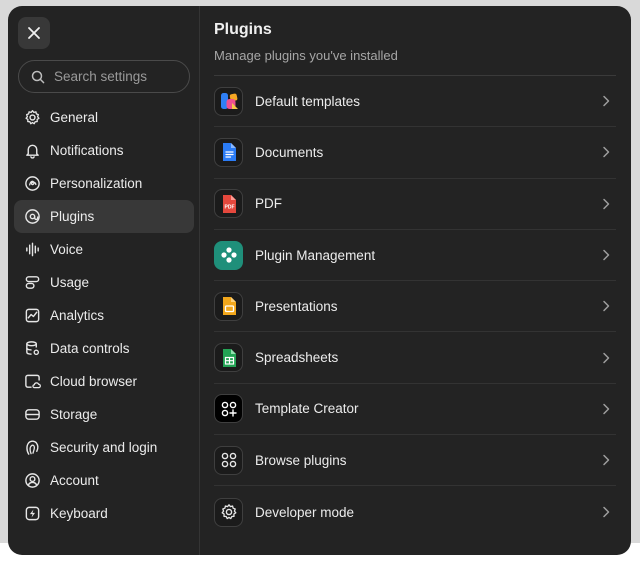 The width and height of the screenshot is (640, 563). I want to click on documents-icon, so click(229, 152).